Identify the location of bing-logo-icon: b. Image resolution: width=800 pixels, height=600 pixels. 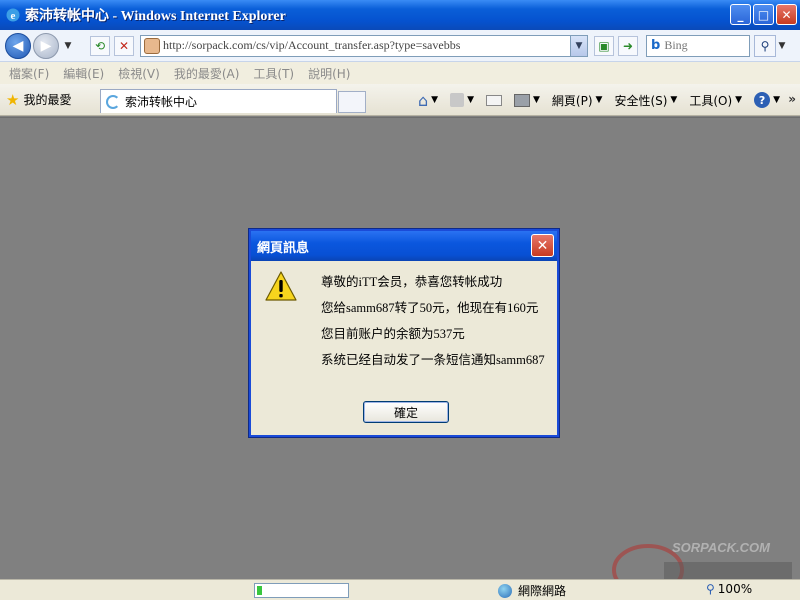
(656, 45).